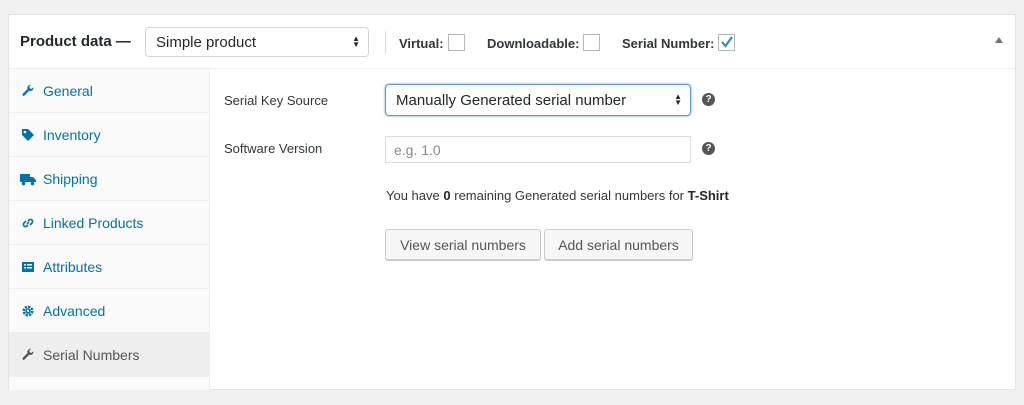  I want to click on downloadable-option: Downloadable:, so click(544, 43).